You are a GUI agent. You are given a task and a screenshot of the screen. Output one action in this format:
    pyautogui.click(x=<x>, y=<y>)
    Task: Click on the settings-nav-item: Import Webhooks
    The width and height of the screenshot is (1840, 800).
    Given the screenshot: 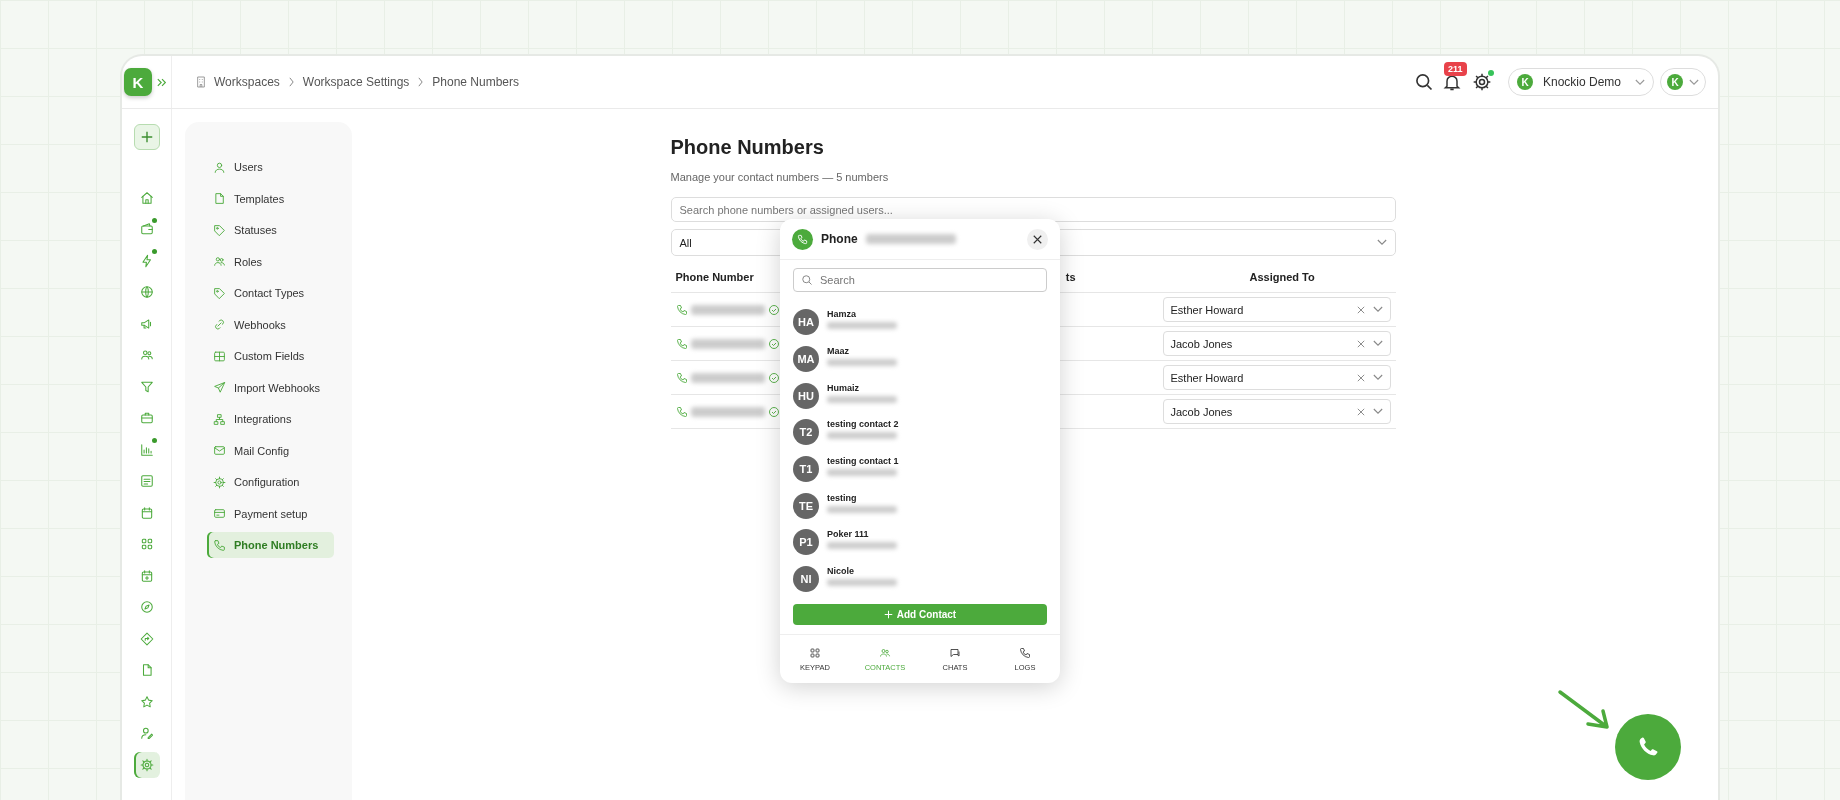 What is the action you would take?
    pyautogui.click(x=270, y=387)
    